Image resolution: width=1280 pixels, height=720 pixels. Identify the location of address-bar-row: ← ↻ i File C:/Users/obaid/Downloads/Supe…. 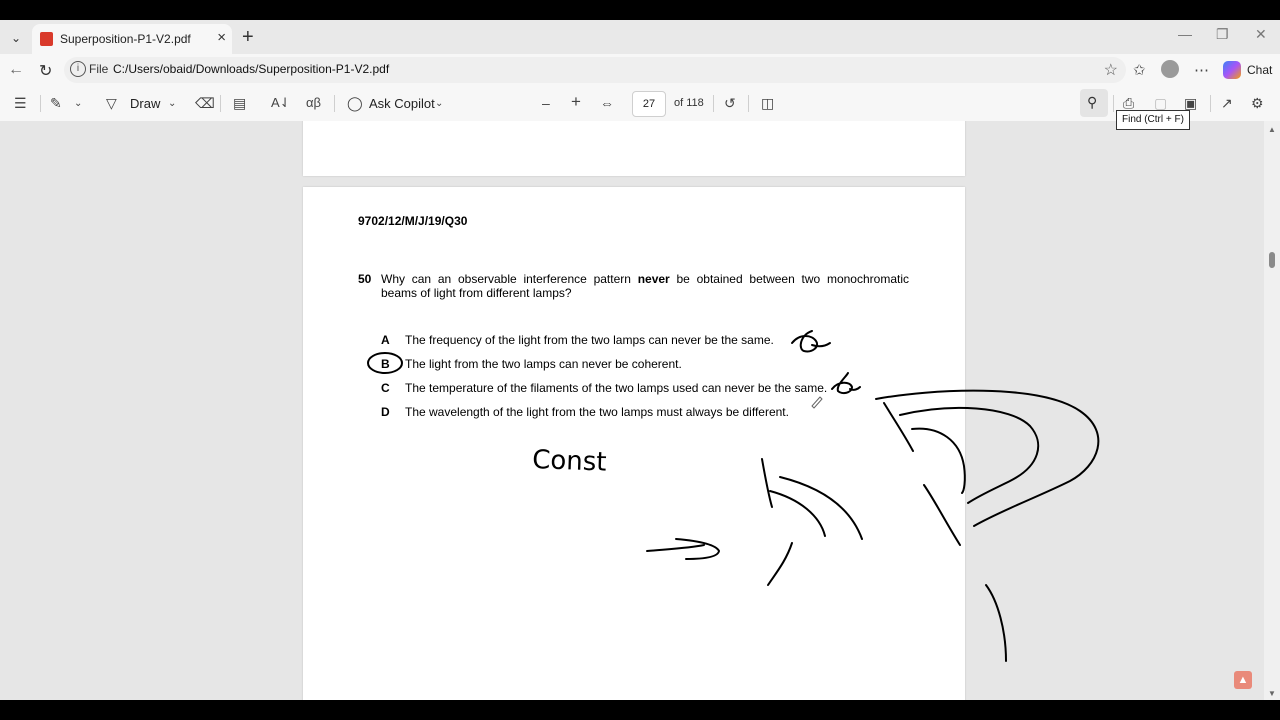
(640, 70).